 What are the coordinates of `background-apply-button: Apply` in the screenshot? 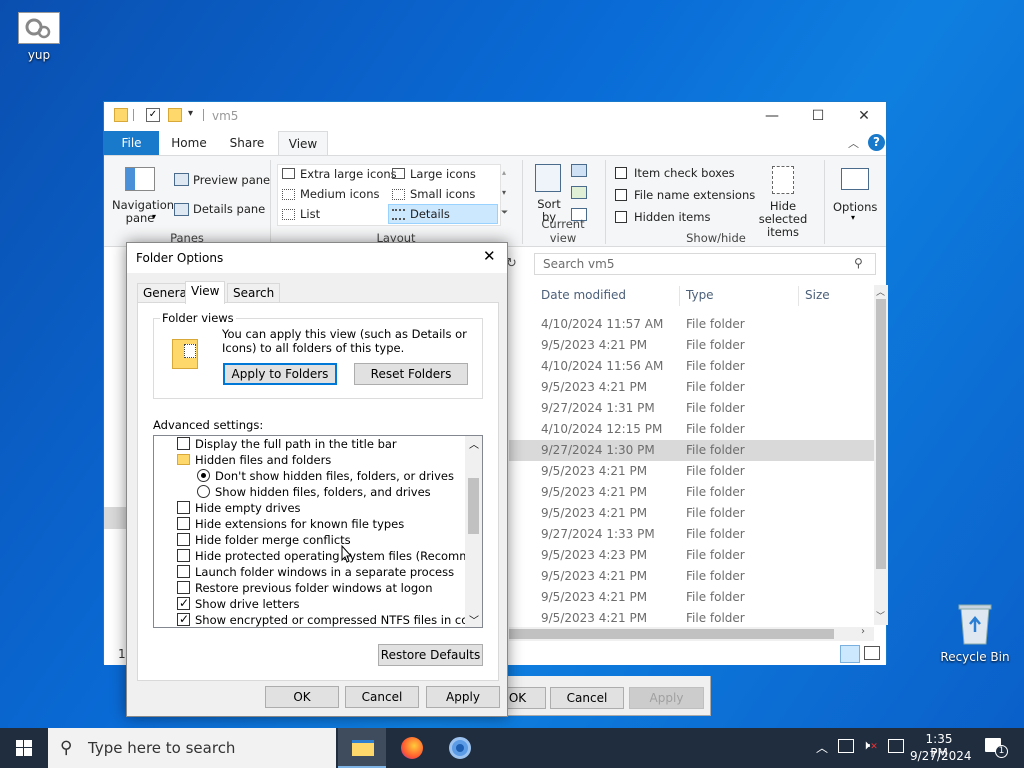 It's located at (666, 698).